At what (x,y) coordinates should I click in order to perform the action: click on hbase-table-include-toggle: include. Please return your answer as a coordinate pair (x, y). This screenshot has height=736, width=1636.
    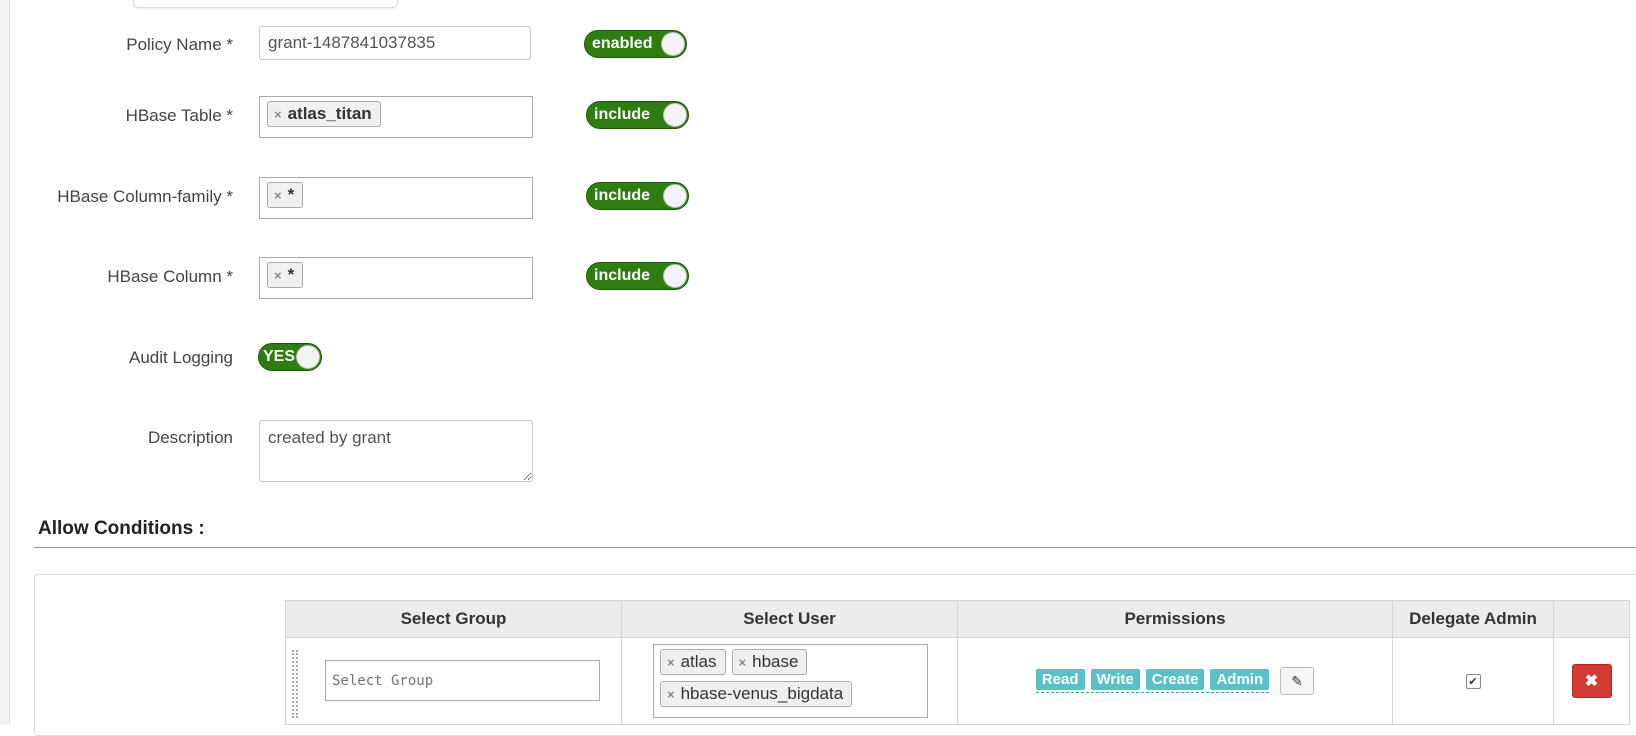
    Looking at the image, I should click on (637, 115).